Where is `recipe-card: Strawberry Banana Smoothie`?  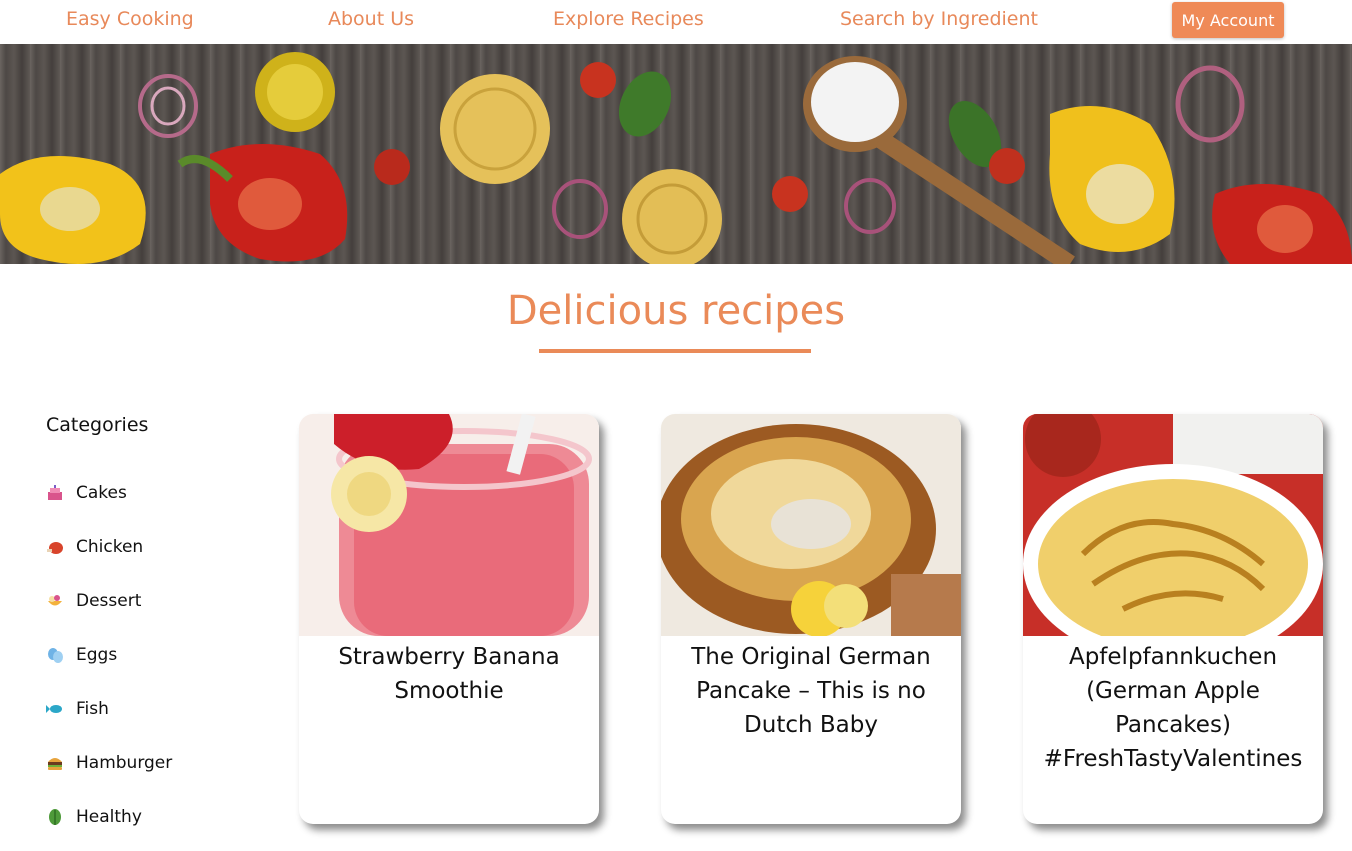 recipe-card: Strawberry Banana Smoothie is located at coordinates (449, 619).